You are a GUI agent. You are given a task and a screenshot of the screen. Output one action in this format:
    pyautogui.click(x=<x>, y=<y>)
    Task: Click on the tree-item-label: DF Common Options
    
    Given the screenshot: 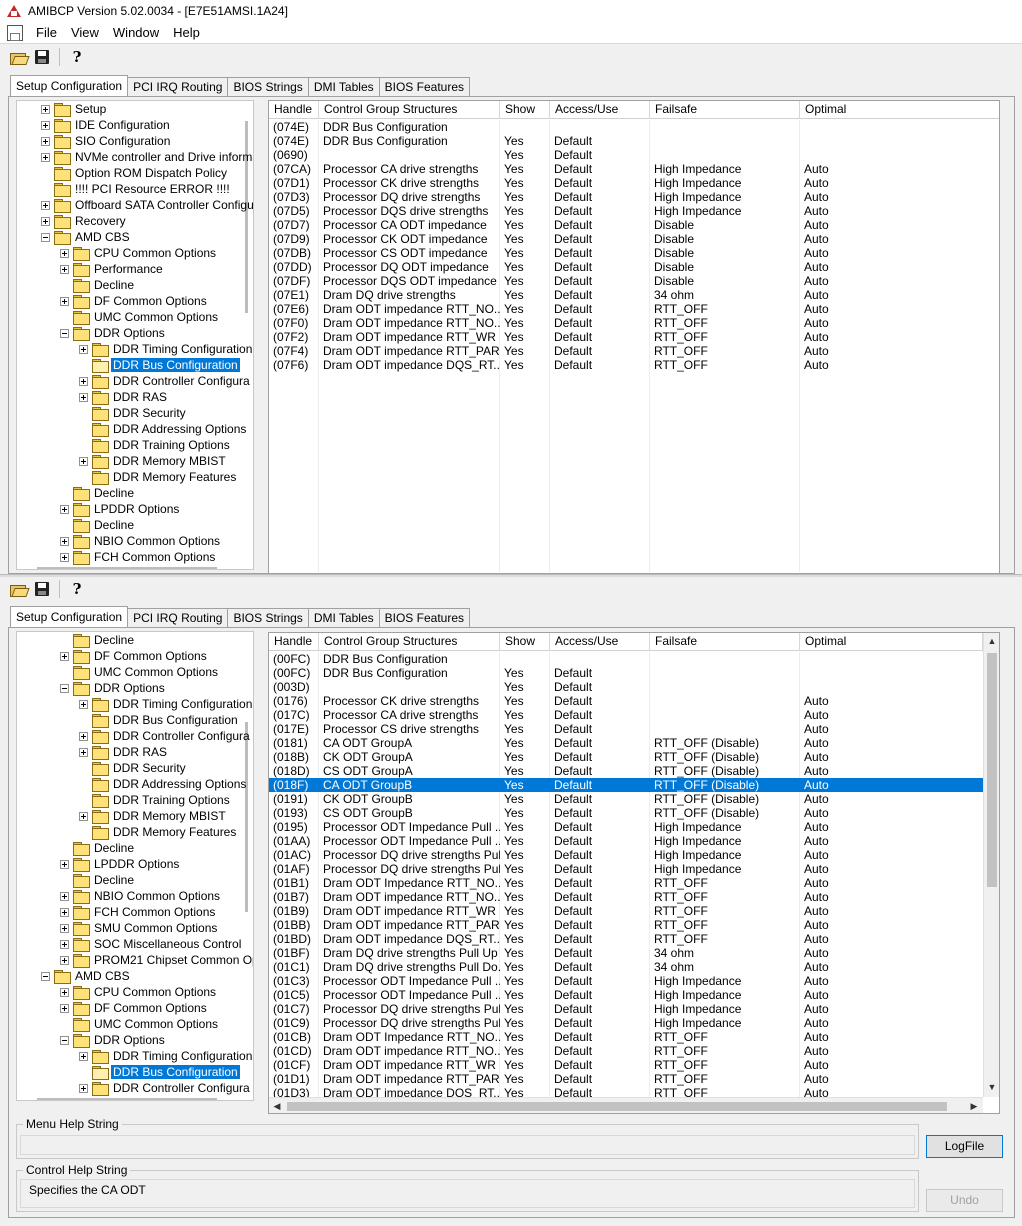 What is the action you would take?
    pyautogui.click(x=150, y=1008)
    